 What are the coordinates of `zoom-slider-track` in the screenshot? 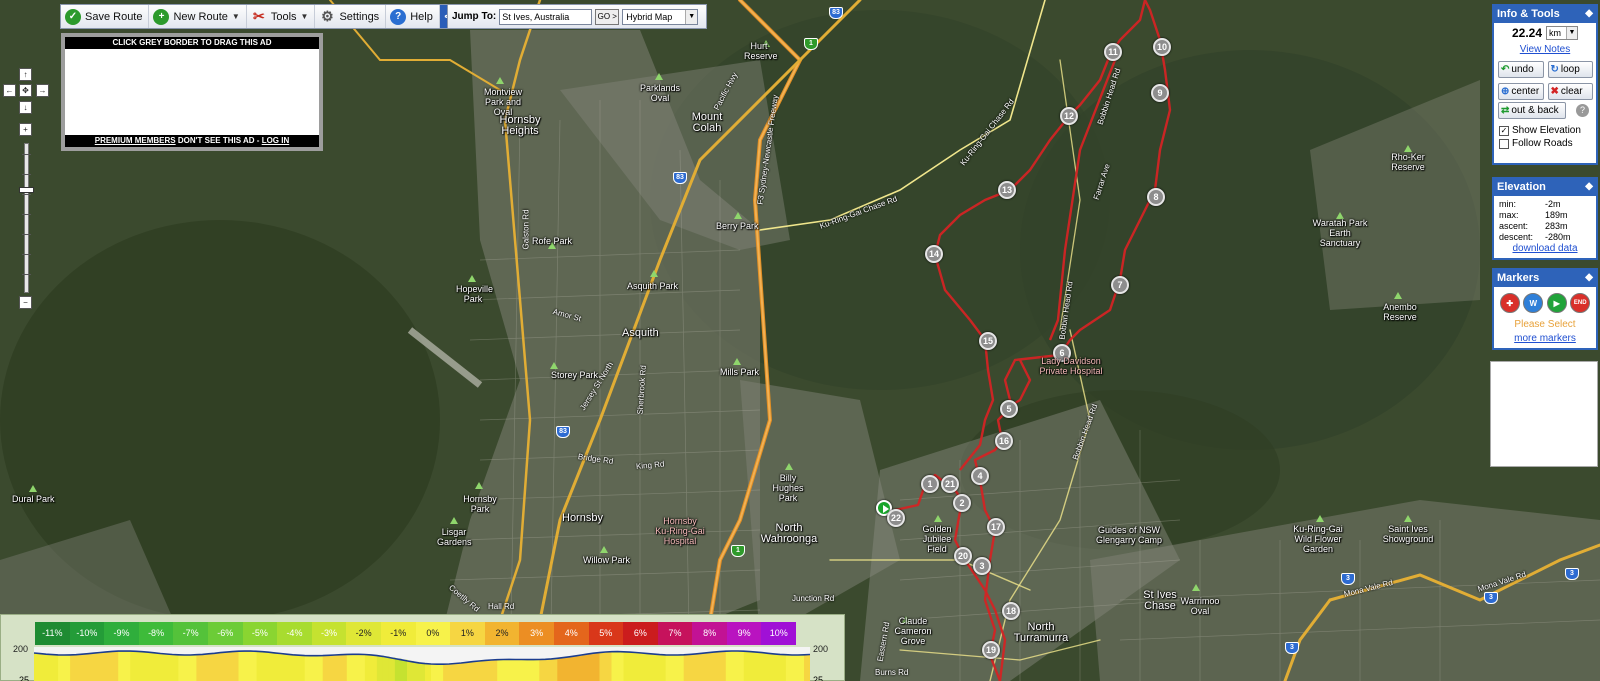 It's located at (26, 218).